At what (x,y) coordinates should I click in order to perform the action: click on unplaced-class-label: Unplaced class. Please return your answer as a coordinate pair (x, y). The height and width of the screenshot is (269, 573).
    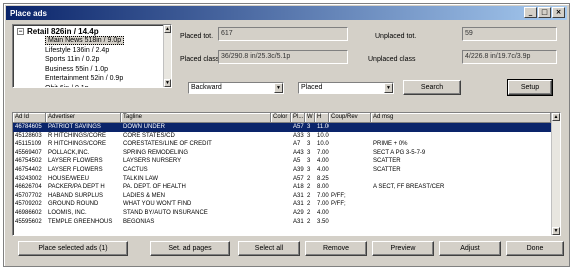
    Looking at the image, I should click on (392, 59).